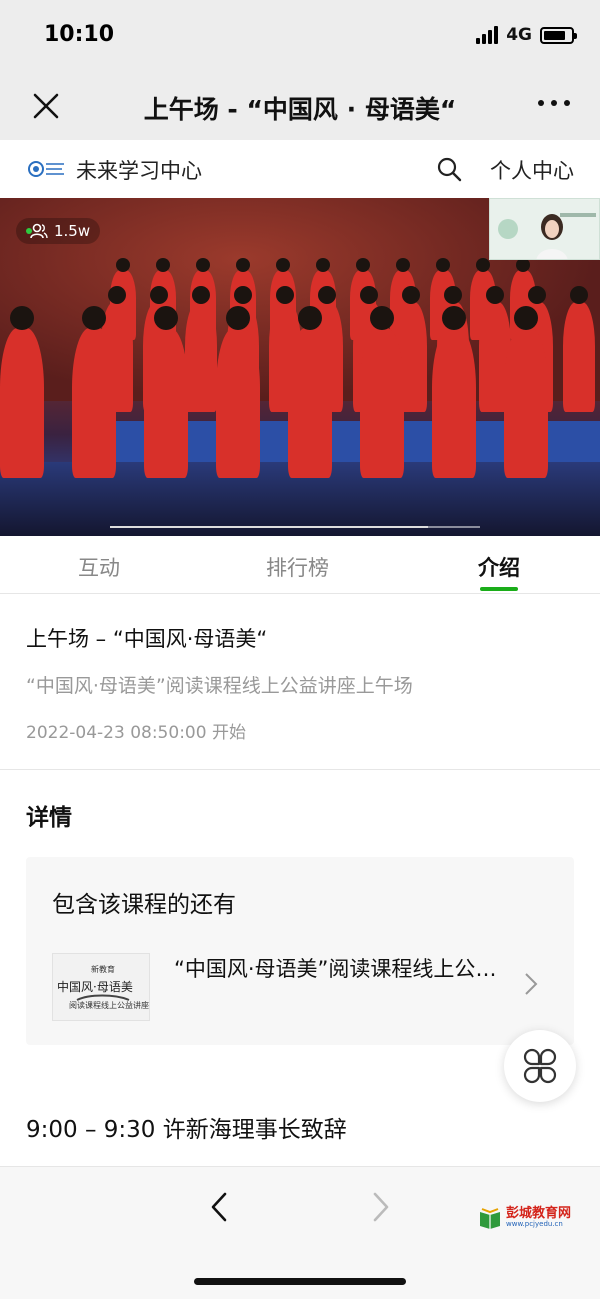  I want to click on thumb-sub-text: 阅读课程线上公益讲座, so click(109, 1005).